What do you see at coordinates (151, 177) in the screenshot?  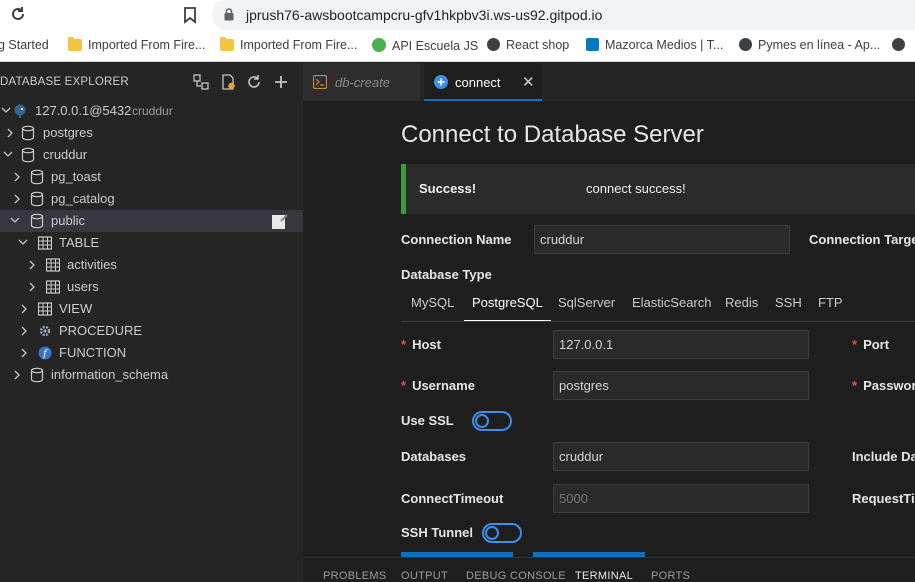 I see `tree-schema-pg-toast: pg_toast` at bounding box center [151, 177].